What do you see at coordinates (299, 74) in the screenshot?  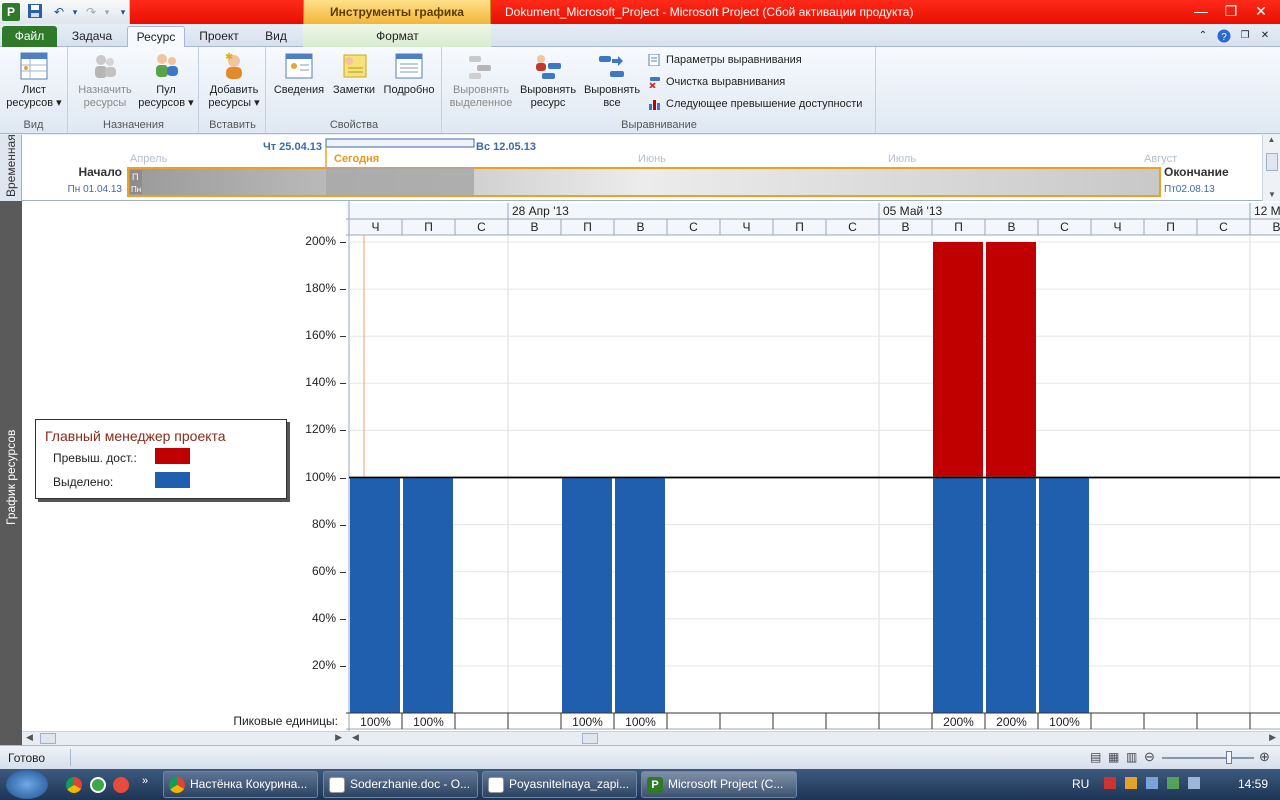 I see `information-button: Сведения` at bounding box center [299, 74].